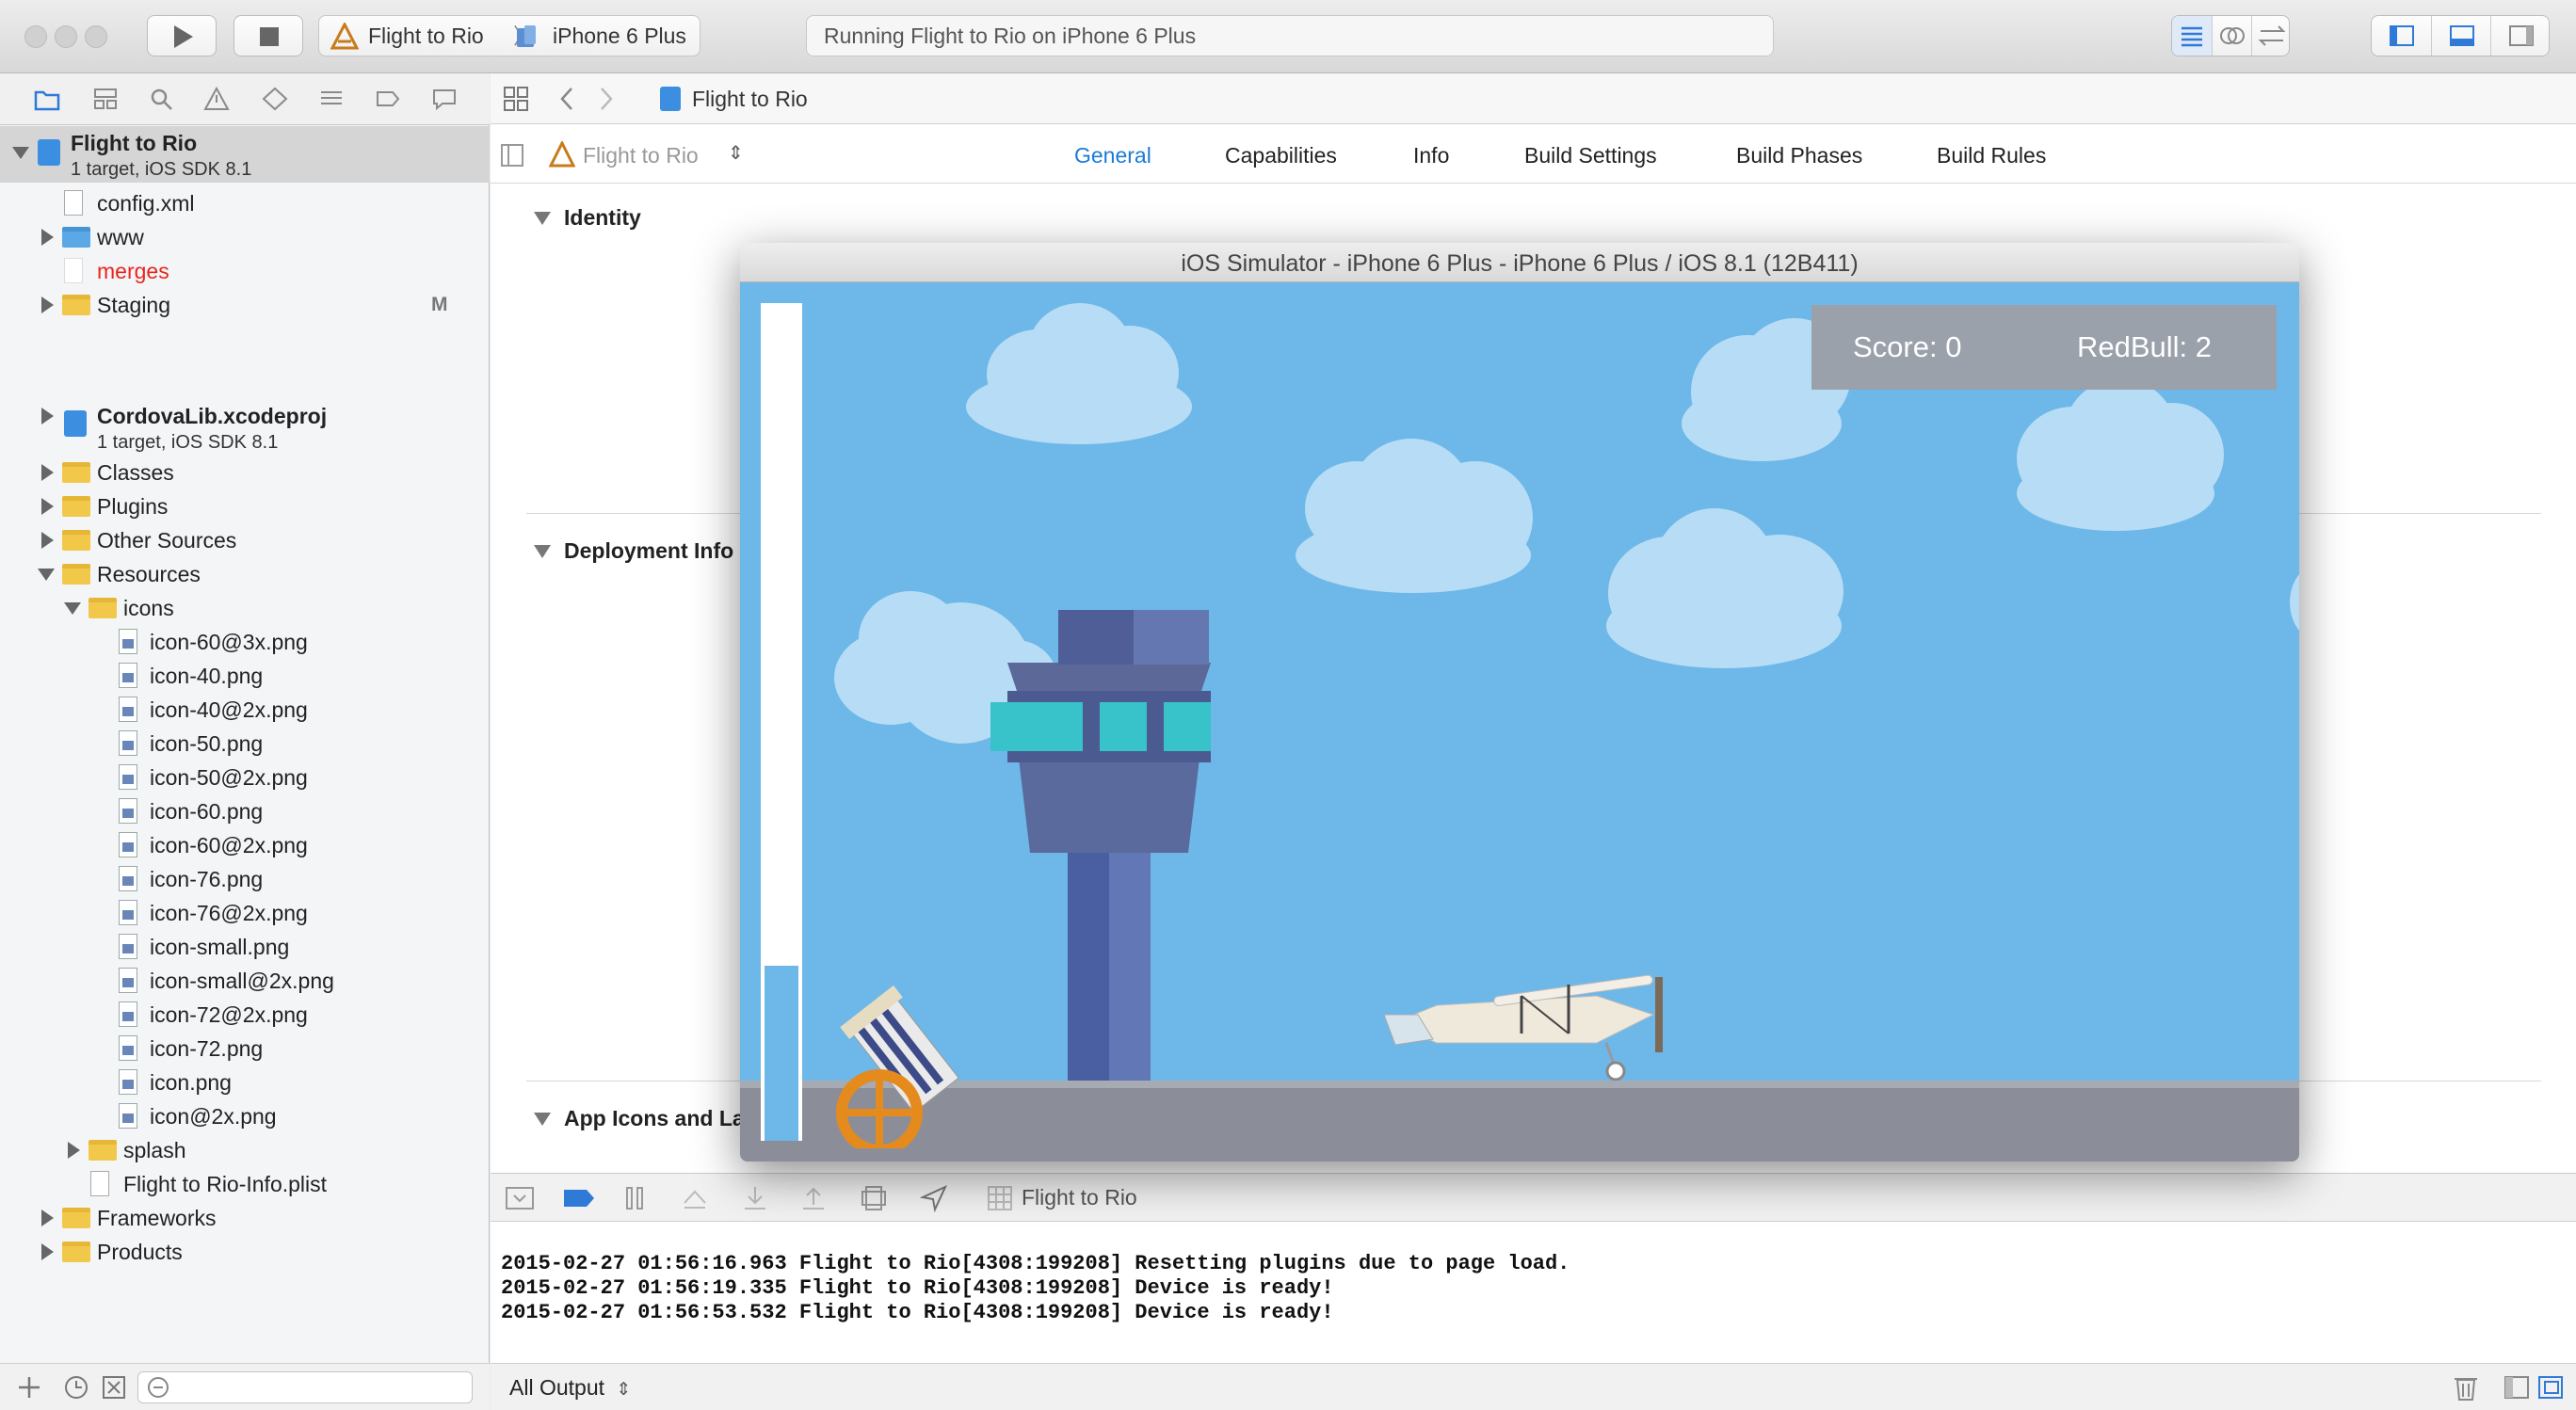 Image resolution: width=2576 pixels, height=1410 pixels. What do you see at coordinates (245, 947) in the screenshot?
I see `list-item: icon-small.png` at bounding box center [245, 947].